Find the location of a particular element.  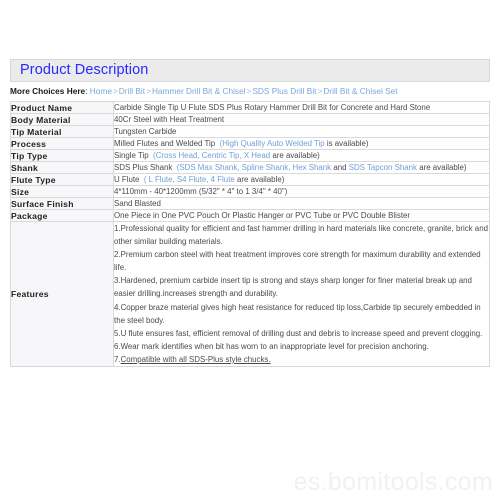

spec-label-size: Size is located at coordinates (62, 191).